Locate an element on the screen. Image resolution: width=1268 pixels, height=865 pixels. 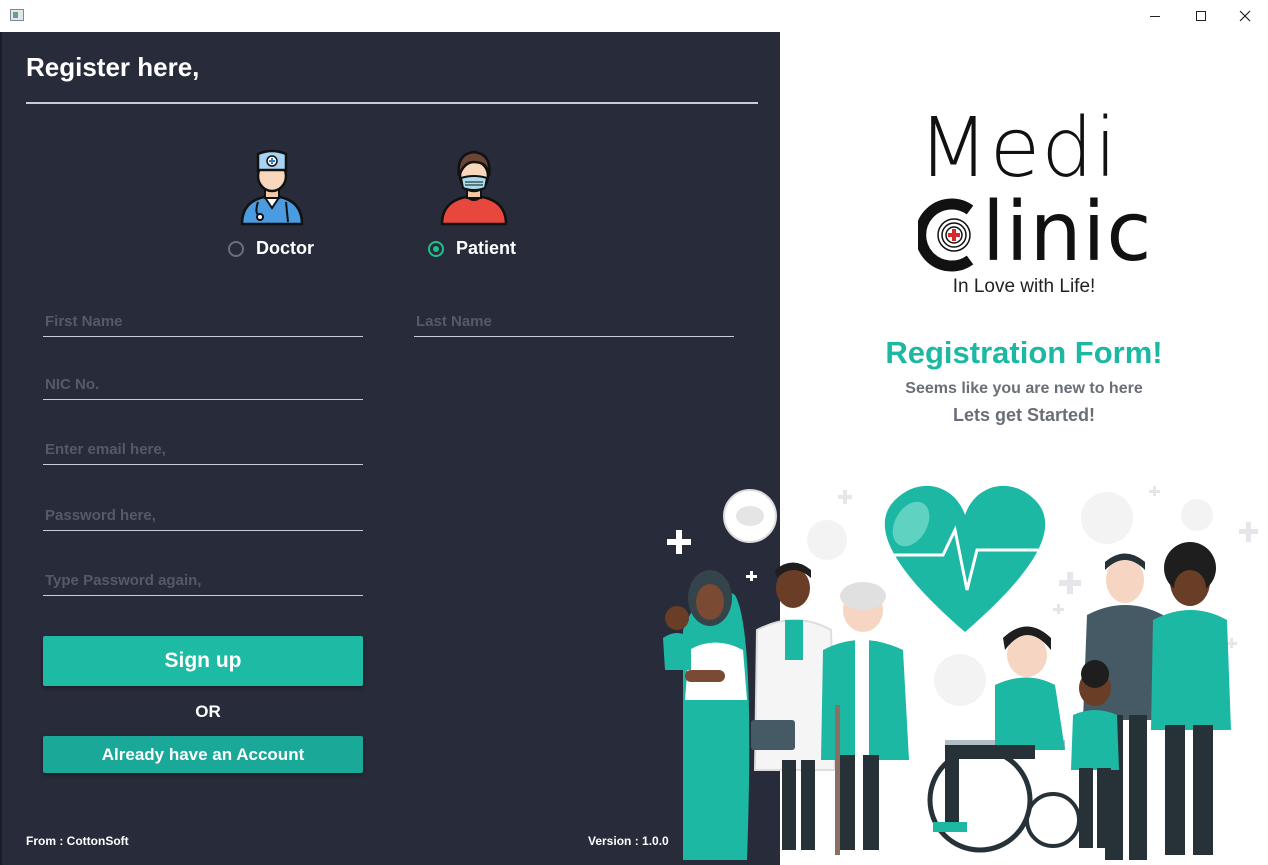
nic-field is located at coordinates (203, 385).